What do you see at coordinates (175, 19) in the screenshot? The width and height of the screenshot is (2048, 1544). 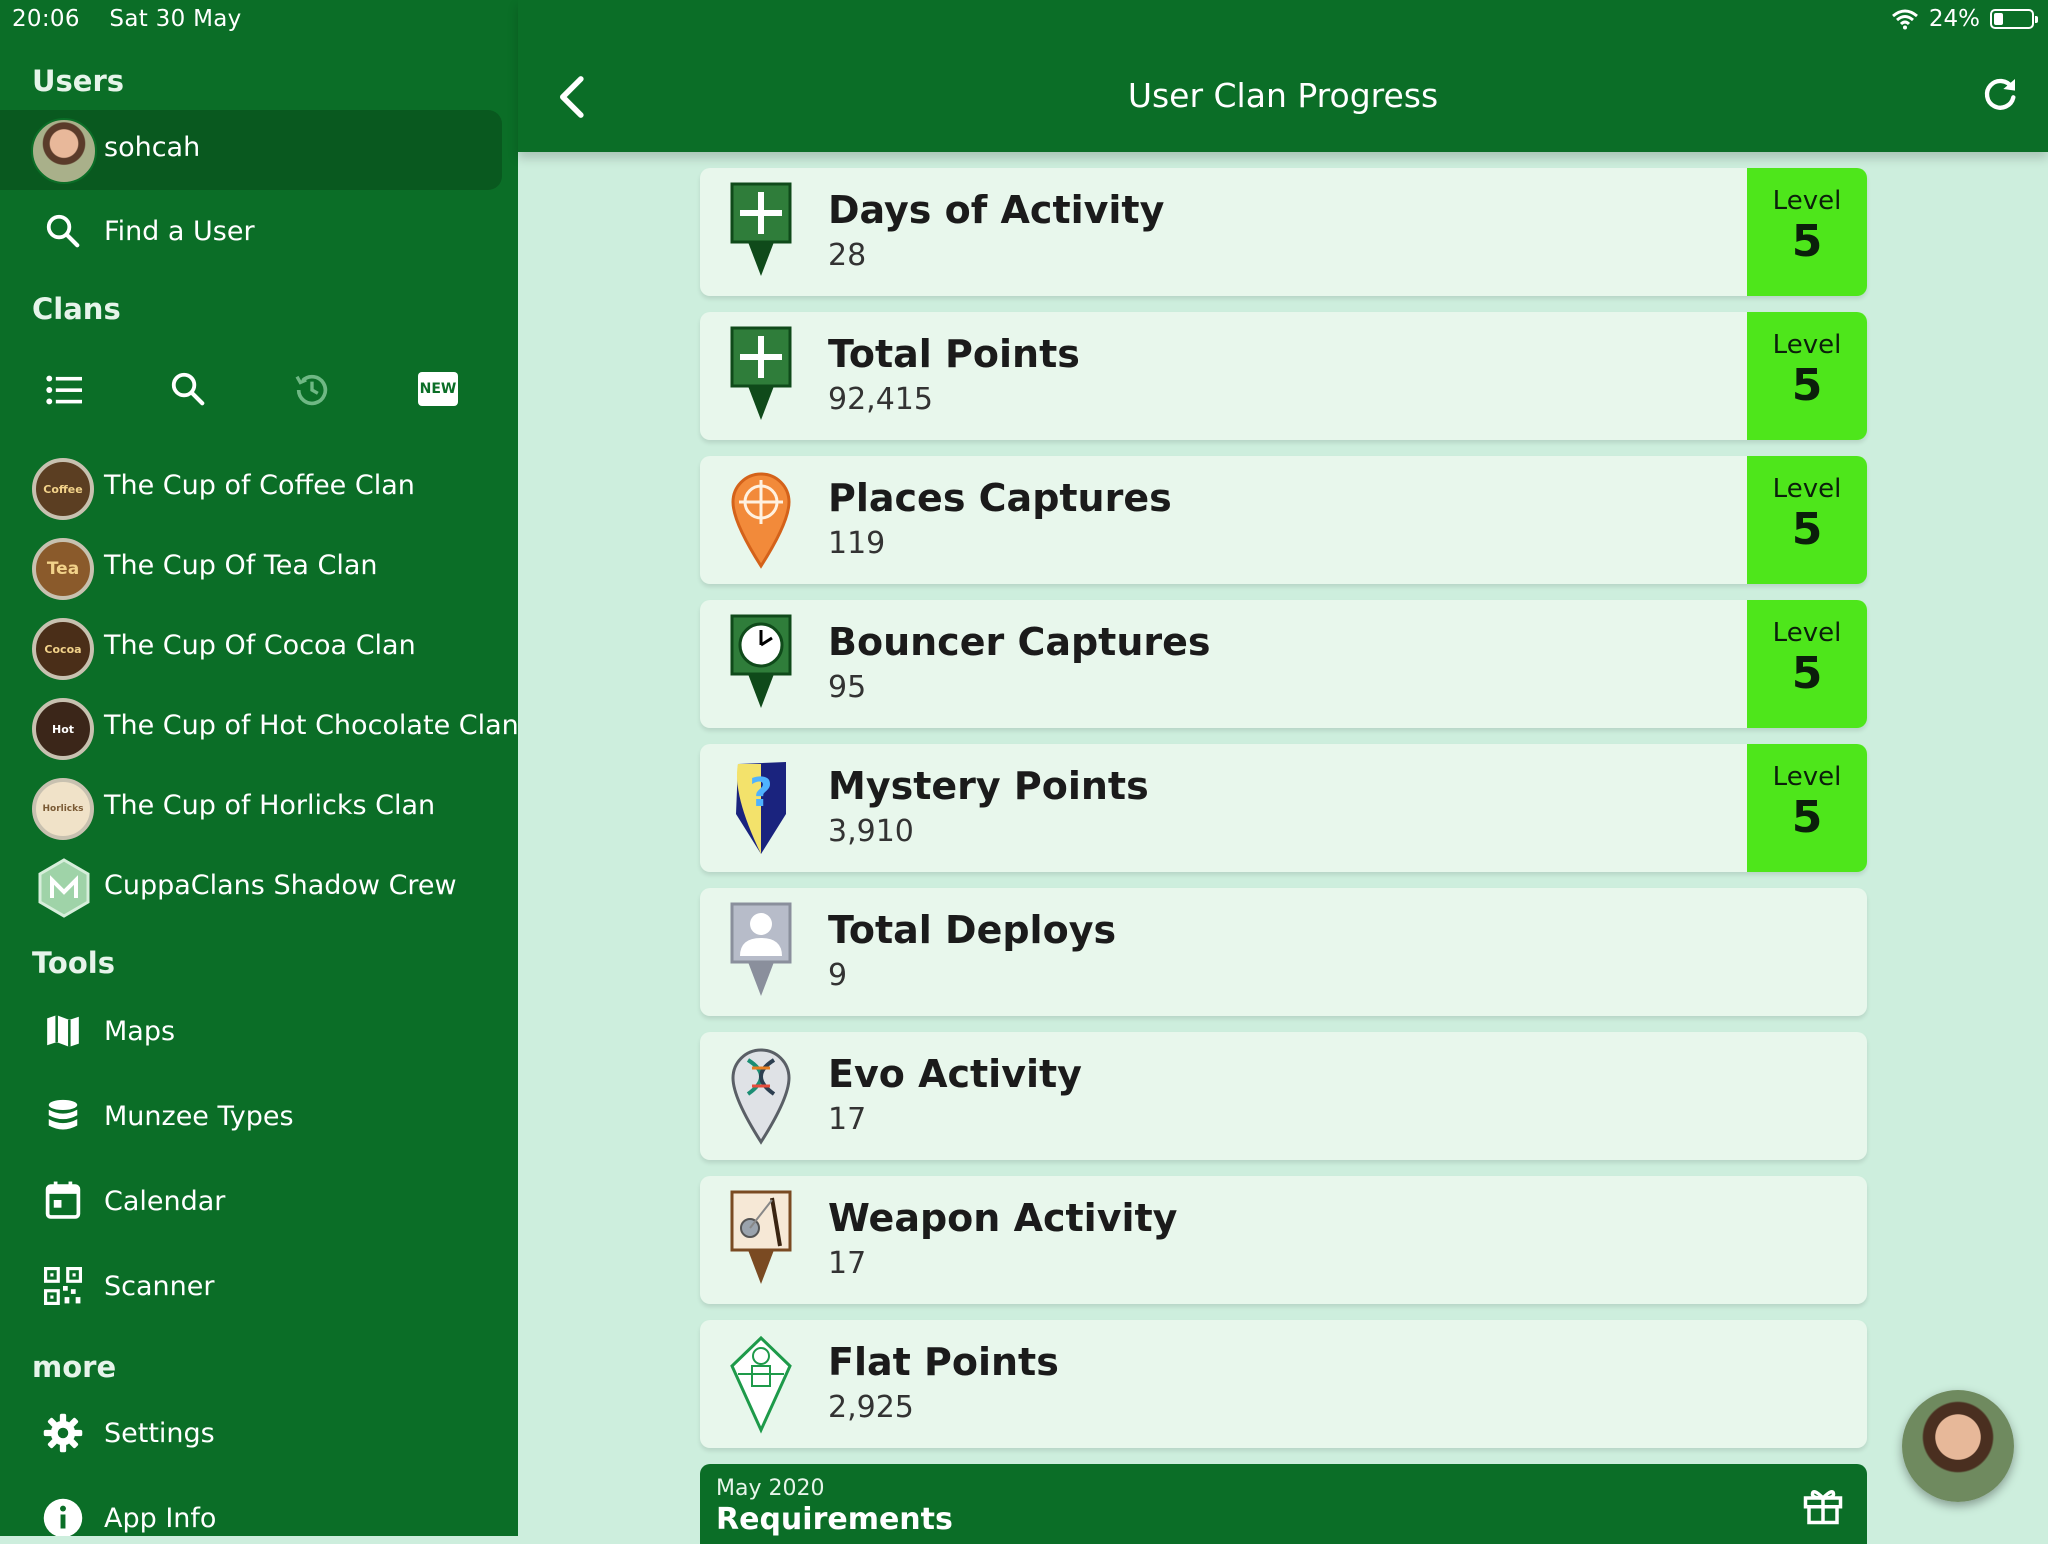 I see `status-date: Sat 30 May` at bounding box center [175, 19].